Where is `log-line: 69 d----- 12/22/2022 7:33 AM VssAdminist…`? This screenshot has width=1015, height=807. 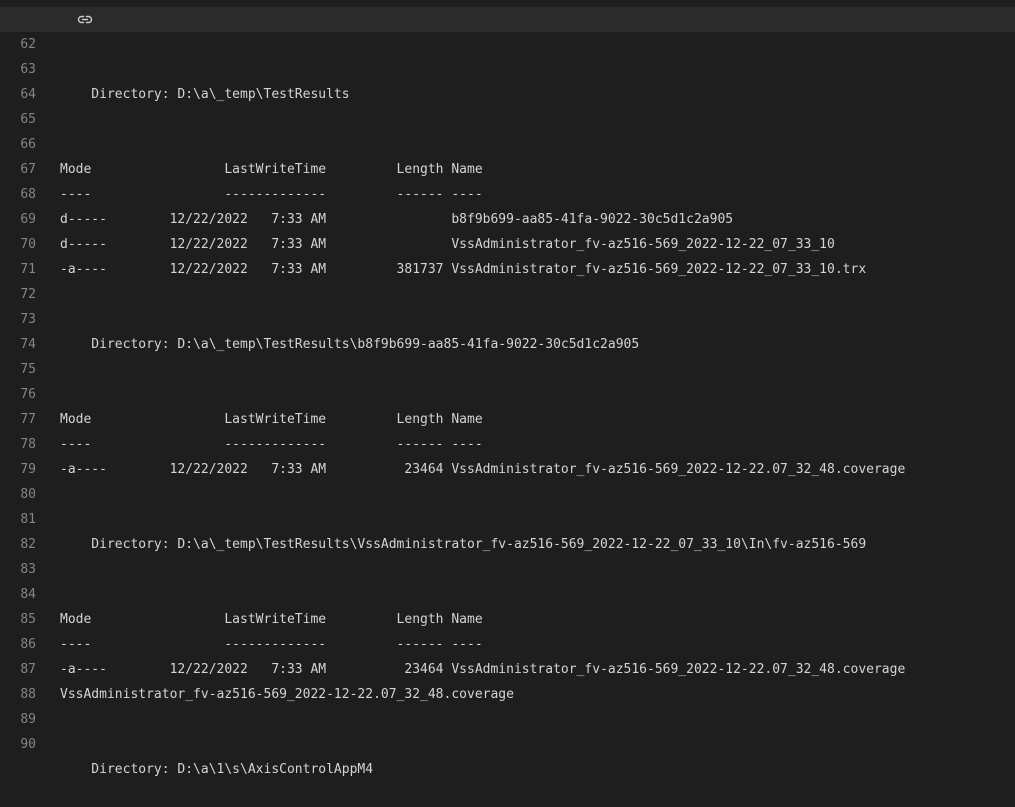
log-line: 69 d----- 12/22/2022 7:33 AM VssAdminist… is located at coordinates (507, 217).